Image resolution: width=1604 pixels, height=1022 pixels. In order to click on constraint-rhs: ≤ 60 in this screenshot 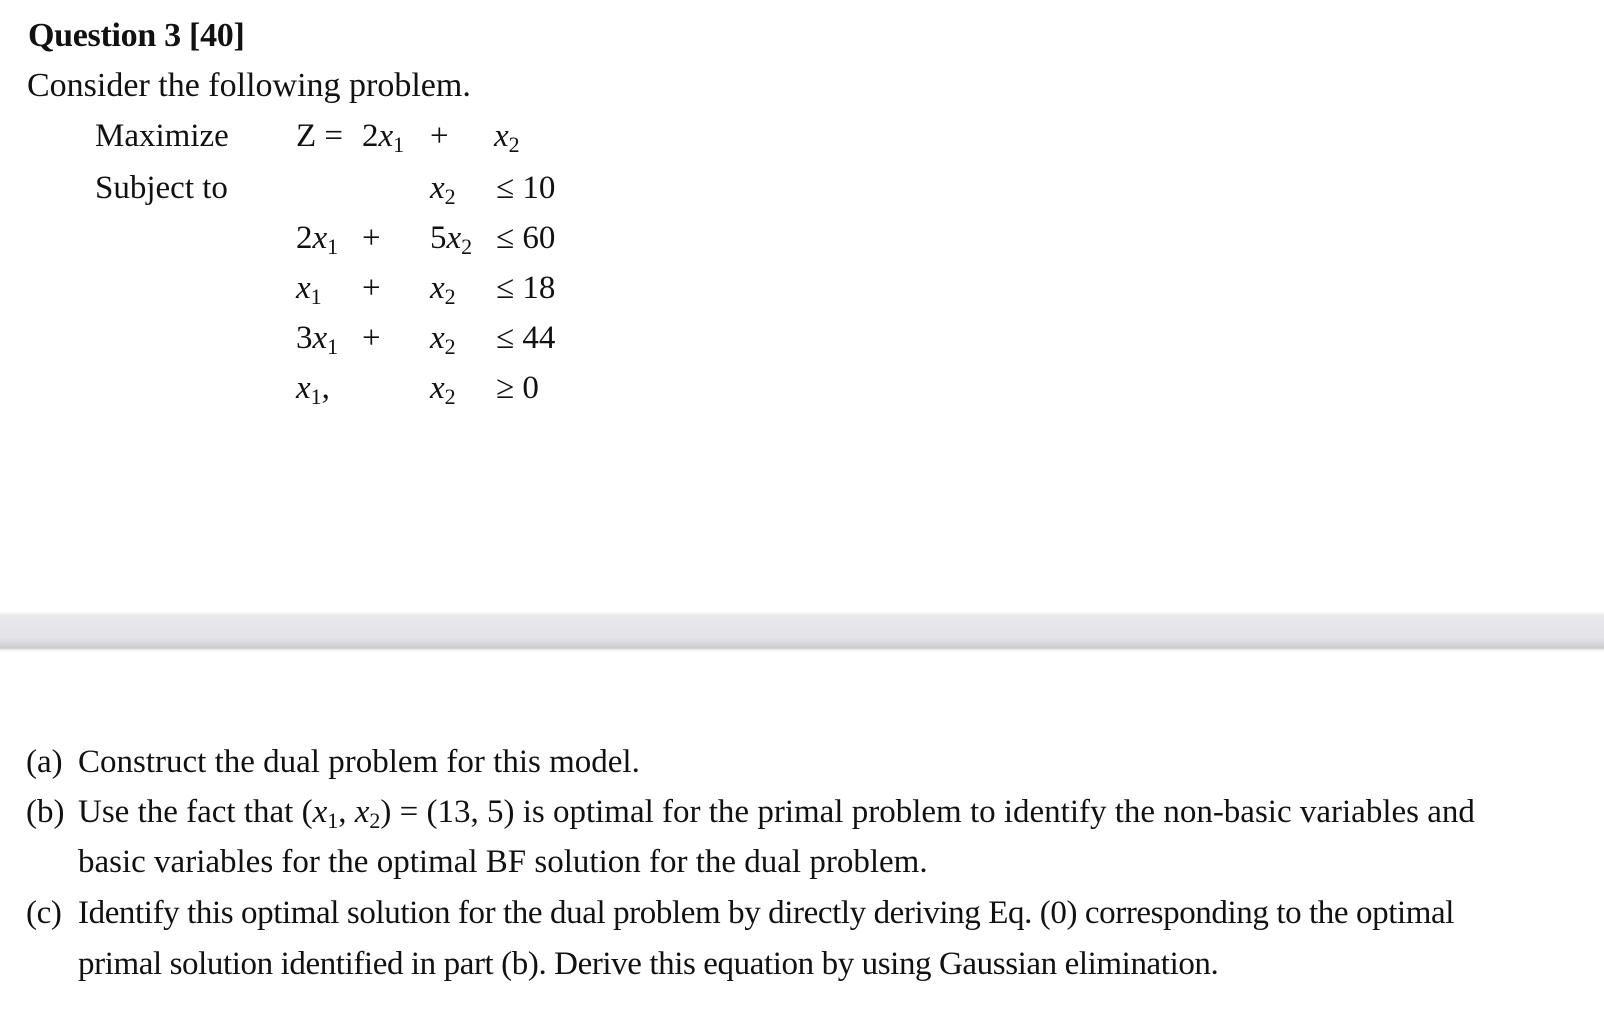, I will do `click(526, 238)`.